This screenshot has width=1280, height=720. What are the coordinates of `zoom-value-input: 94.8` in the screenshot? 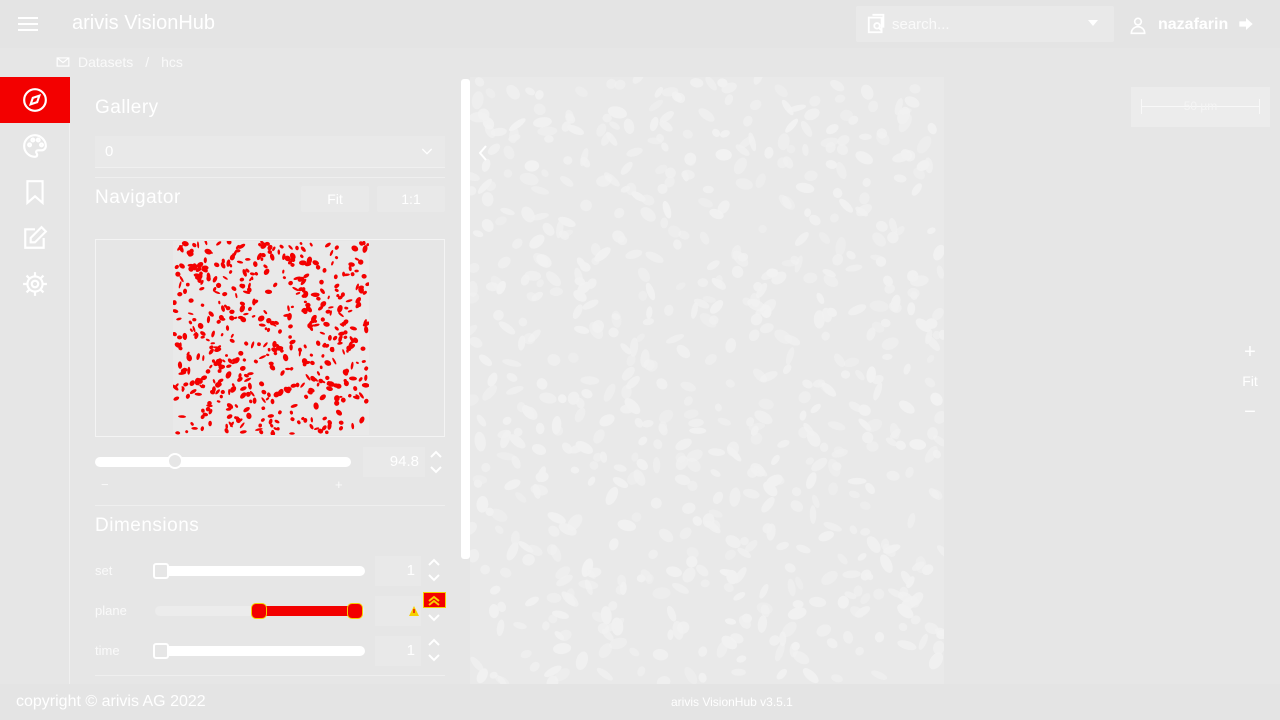 It's located at (394, 462).